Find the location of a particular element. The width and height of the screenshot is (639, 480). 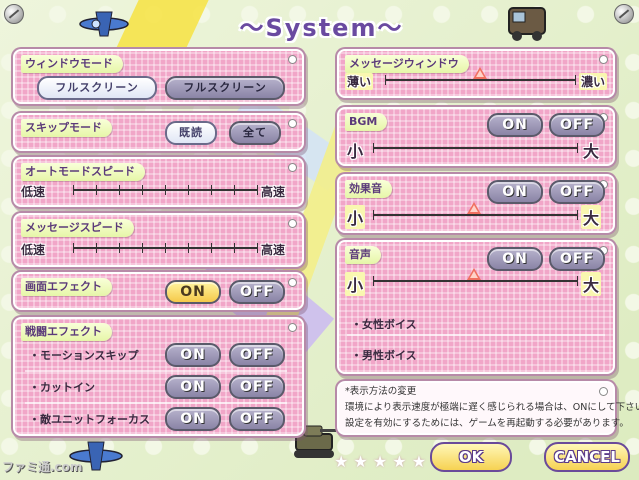

se-slider-thumb is located at coordinates (474, 208).